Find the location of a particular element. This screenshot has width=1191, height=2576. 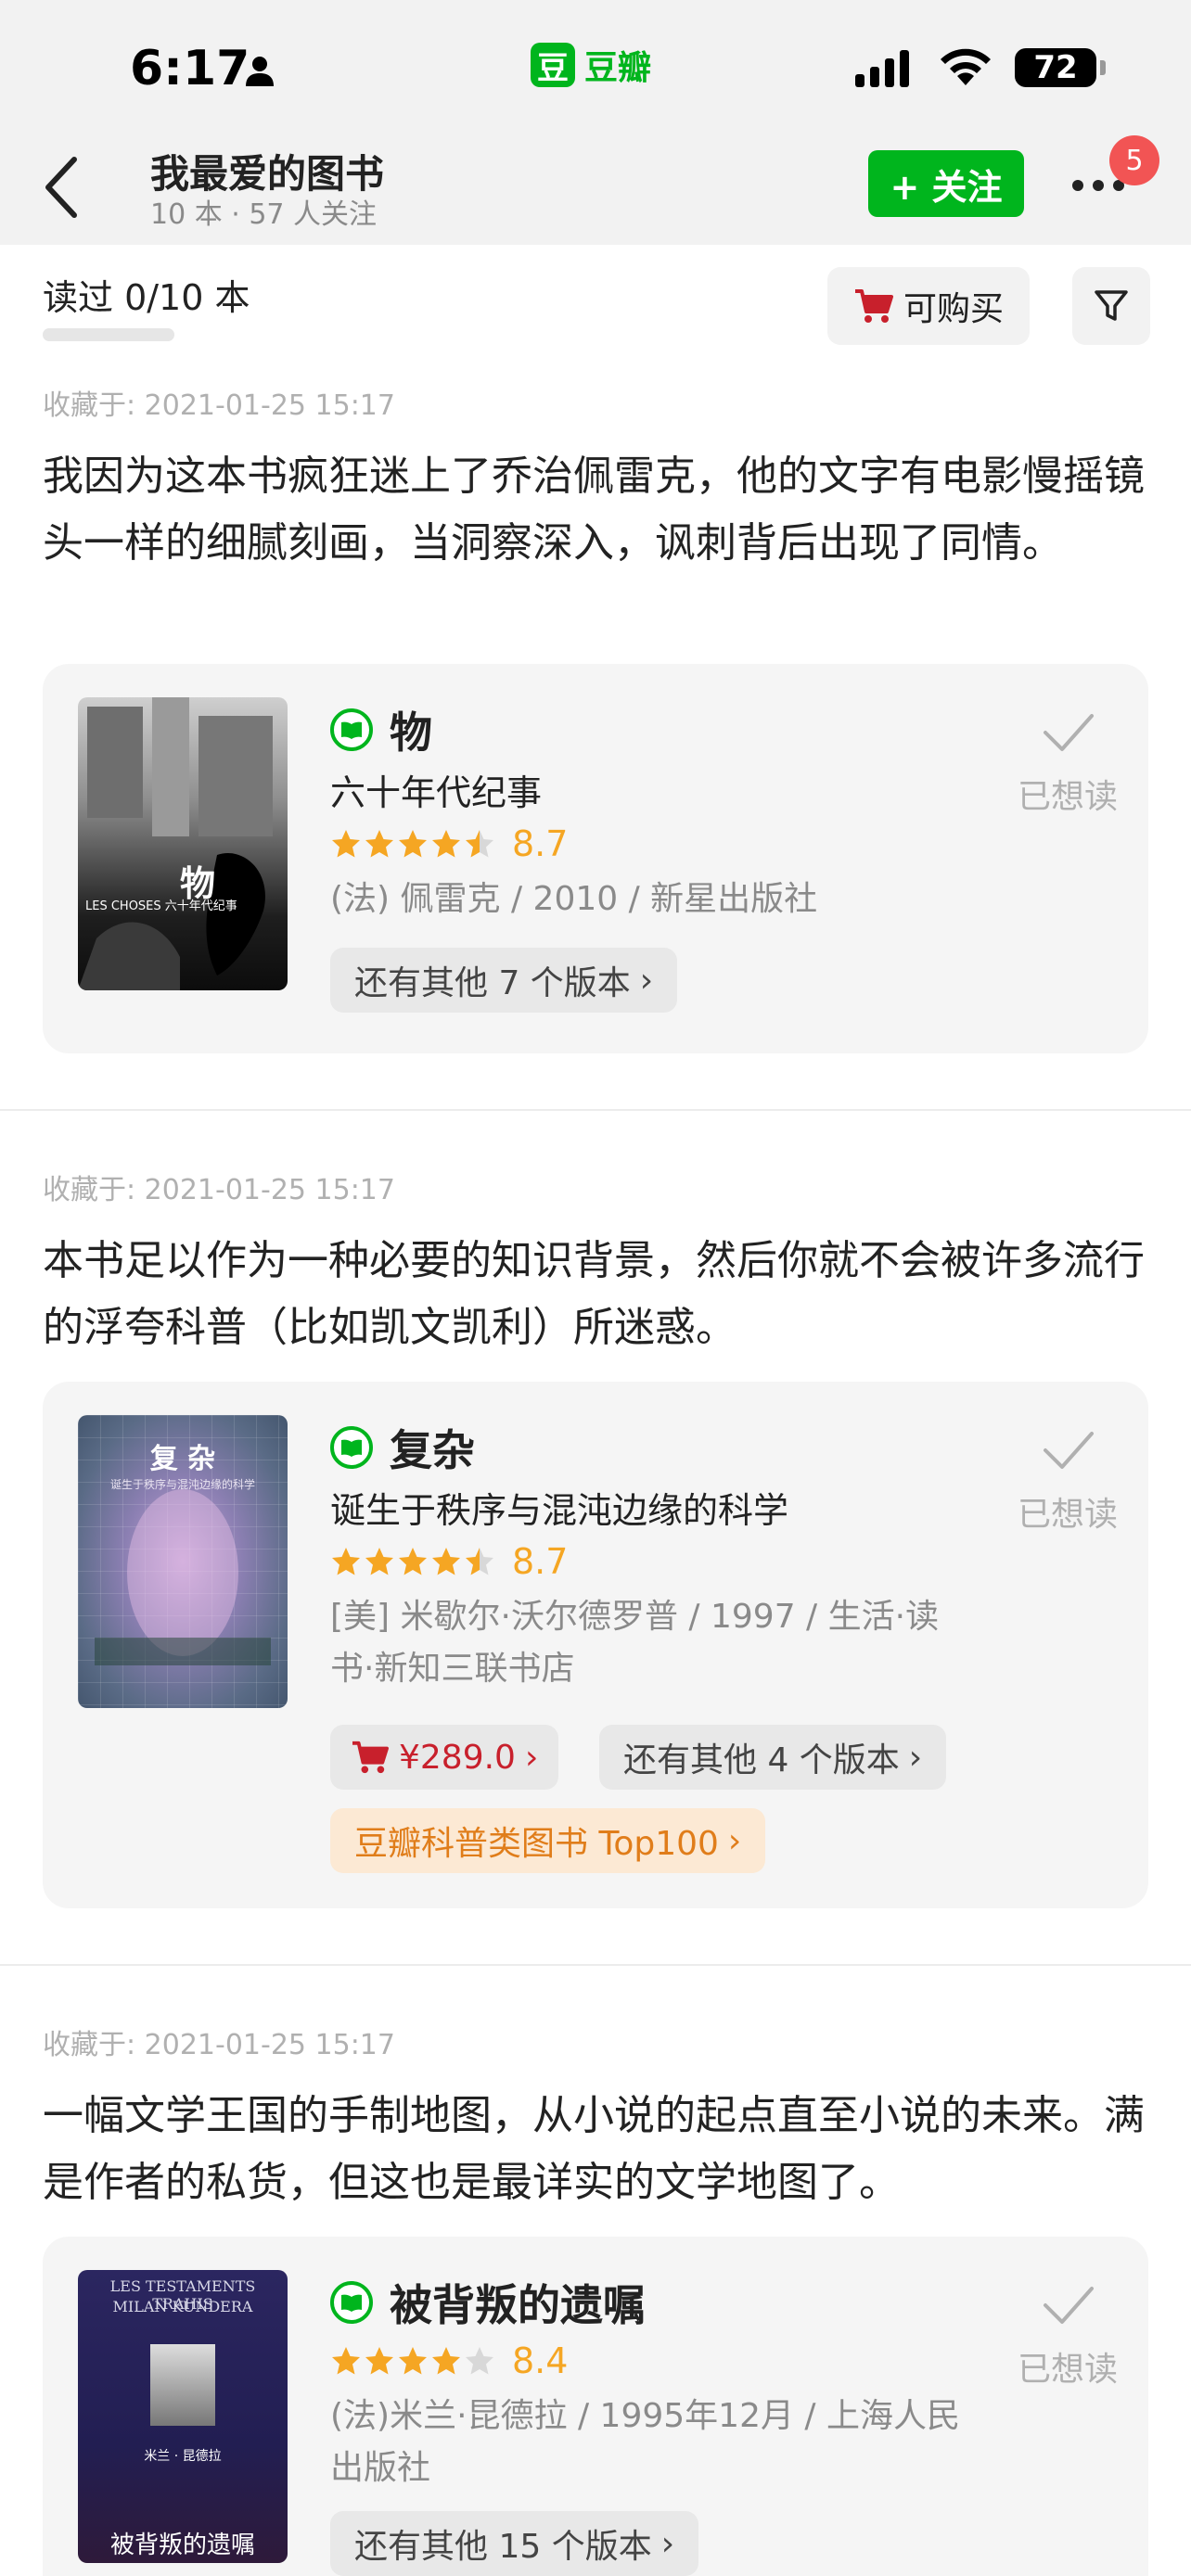

filter-icon is located at coordinates (1111, 306).